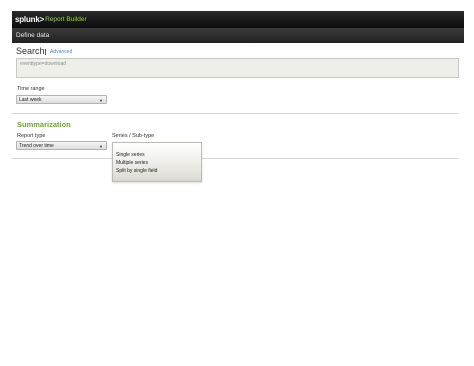 Image resolution: width=474 pixels, height=366 pixels. What do you see at coordinates (61, 145) in the screenshot?
I see `report-type-select: Trend over time ▼` at bounding box center [61, 145].